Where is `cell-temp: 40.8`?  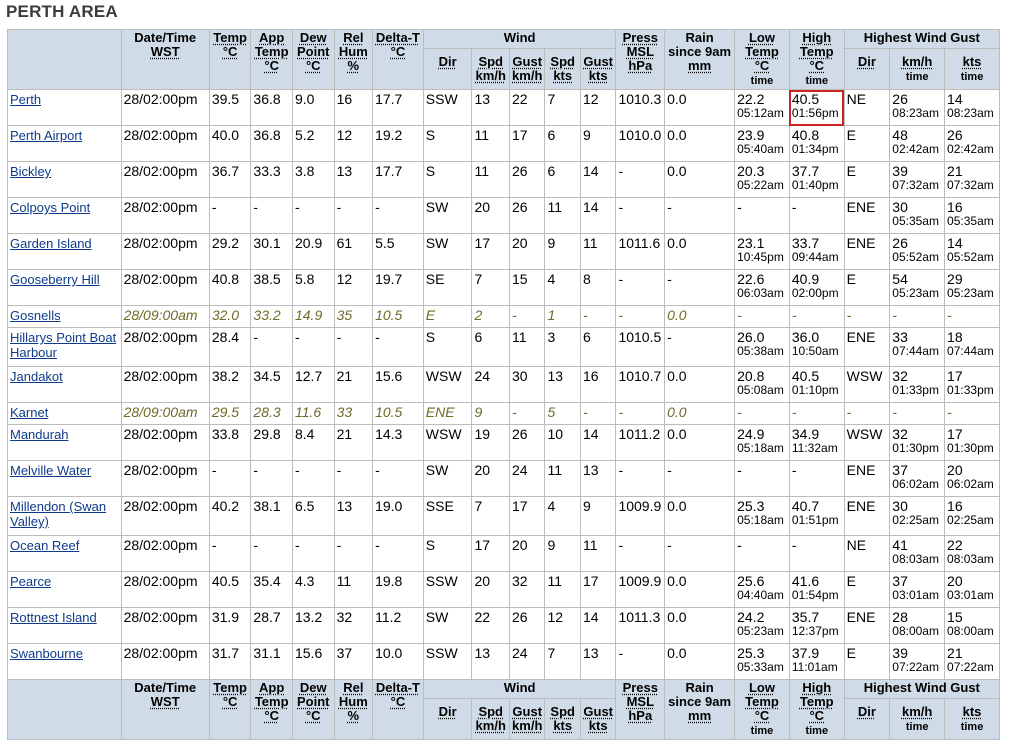 cell-temp: 40.8 is located at coordinates (230, 287).